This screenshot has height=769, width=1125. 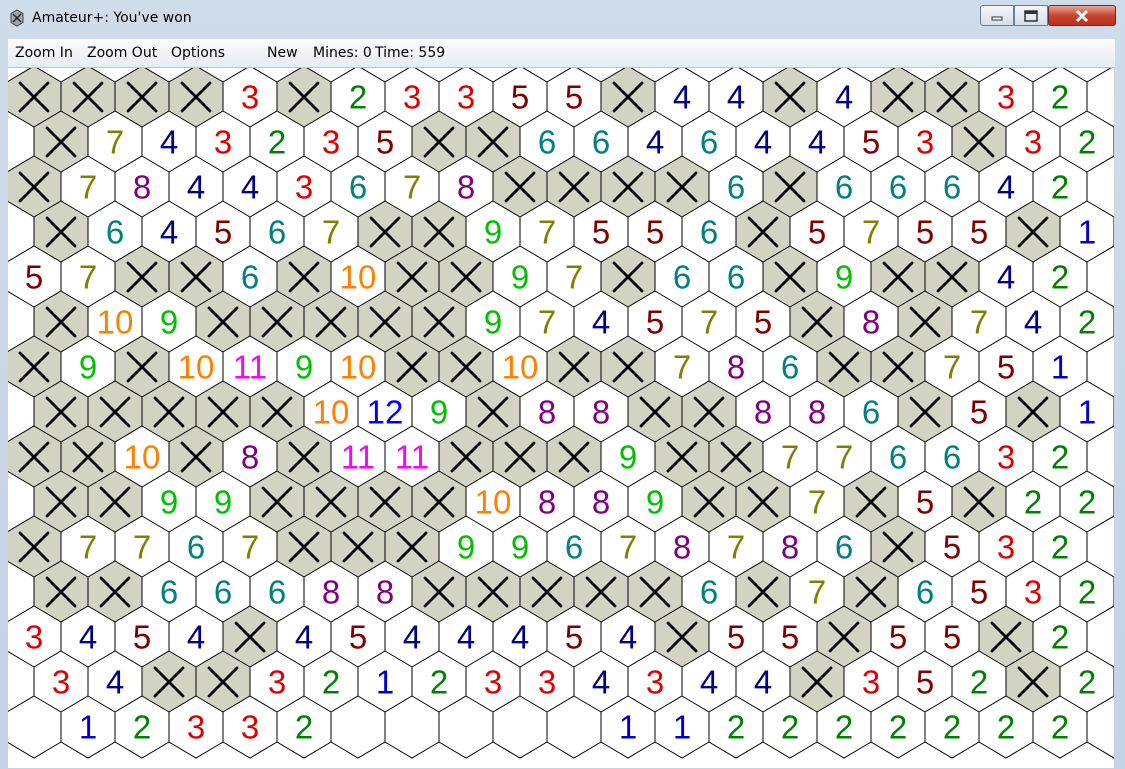 I want to click on minimize-button, so click(x=997, y=15).